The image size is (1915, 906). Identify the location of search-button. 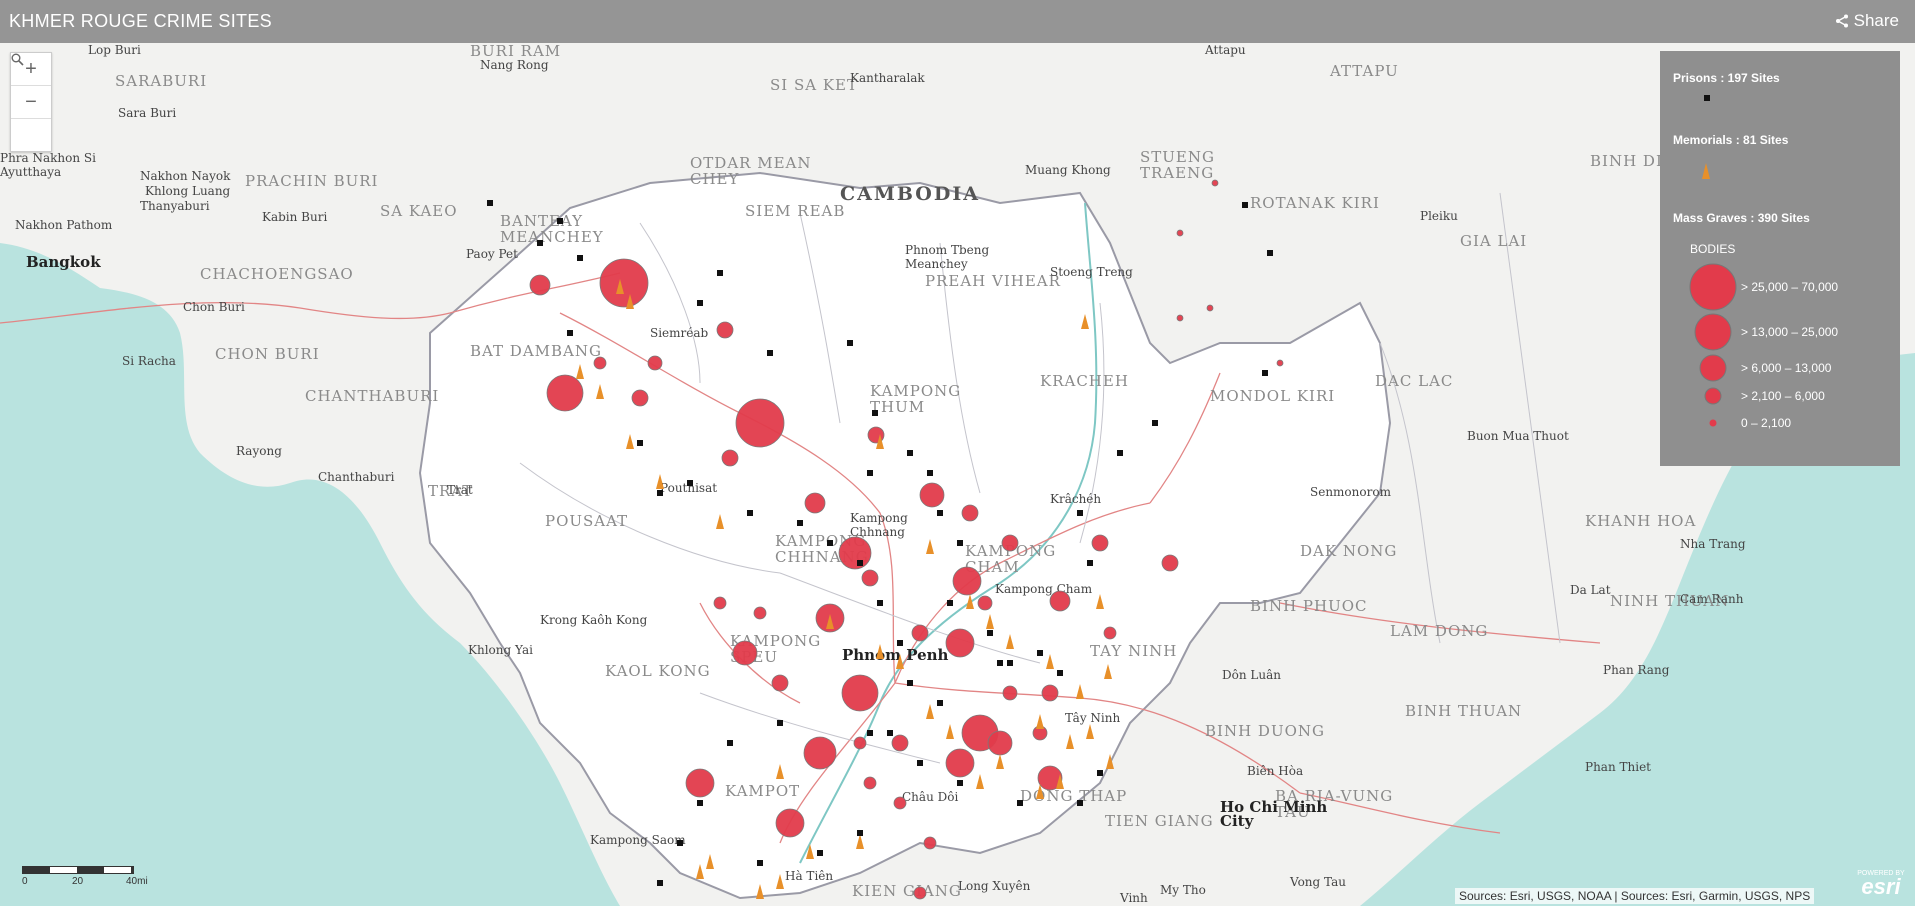
(31, 102).